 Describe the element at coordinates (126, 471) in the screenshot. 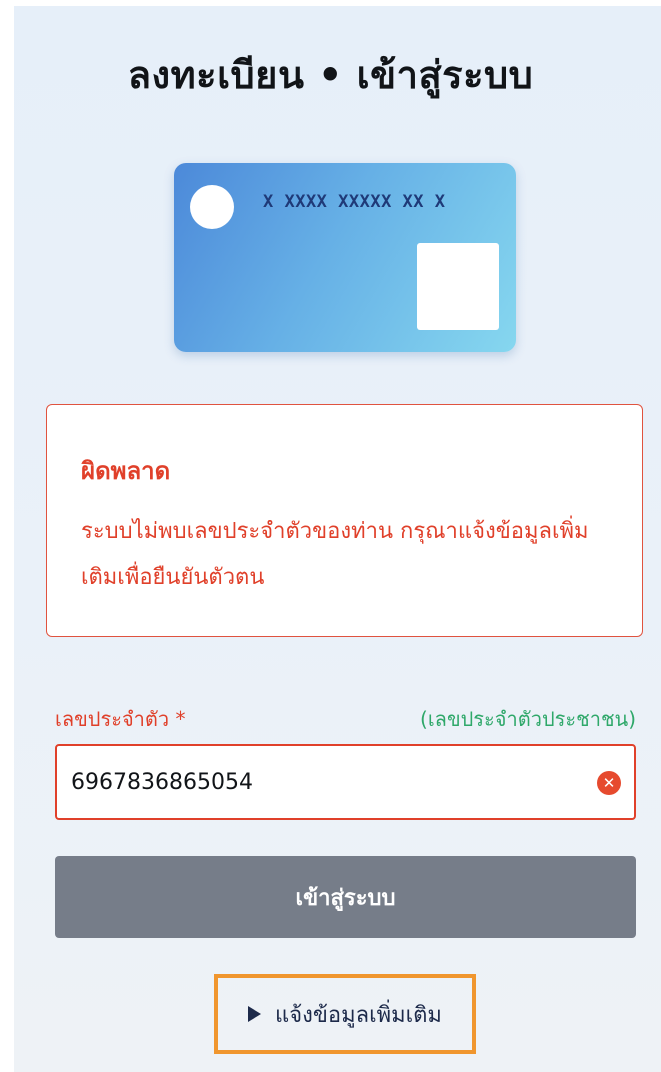

I see `error-title: ผิดพลาด` at that location.